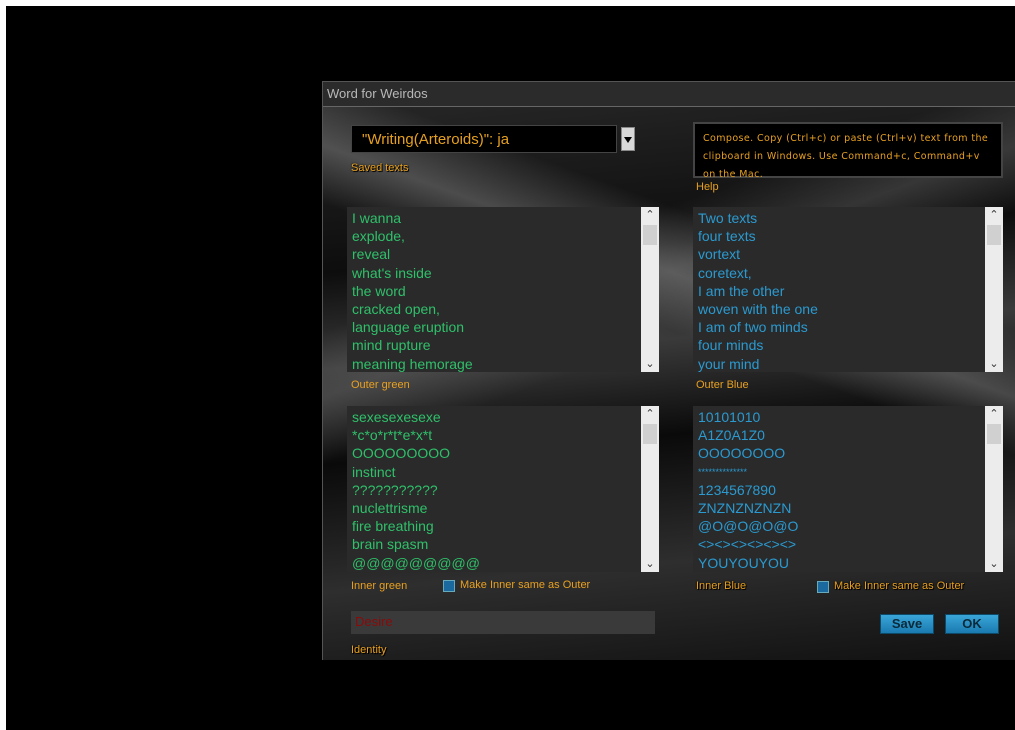 This screenshot has height=730, width=1015. I want to click on text-line: I am the other, so click(741, 290).